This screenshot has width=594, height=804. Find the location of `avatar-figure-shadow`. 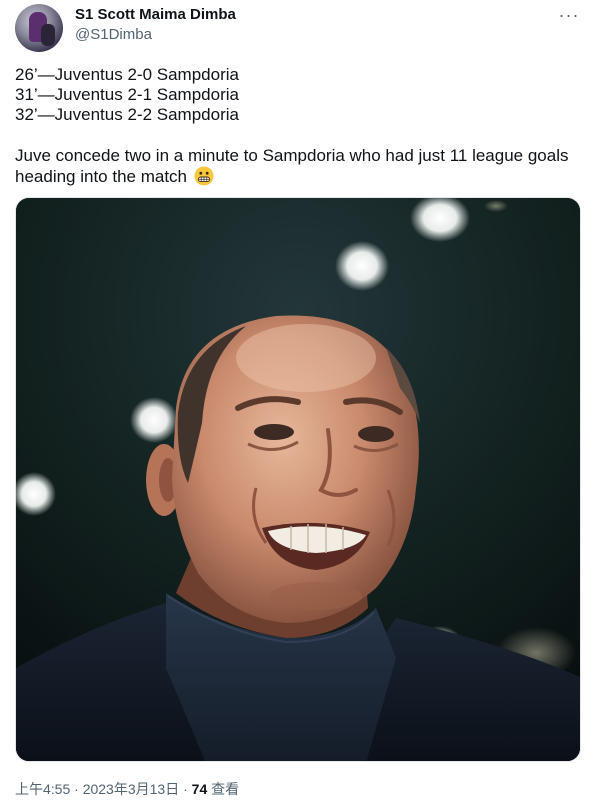

avatar-figure-shadow is located at coordinates (48, 35).